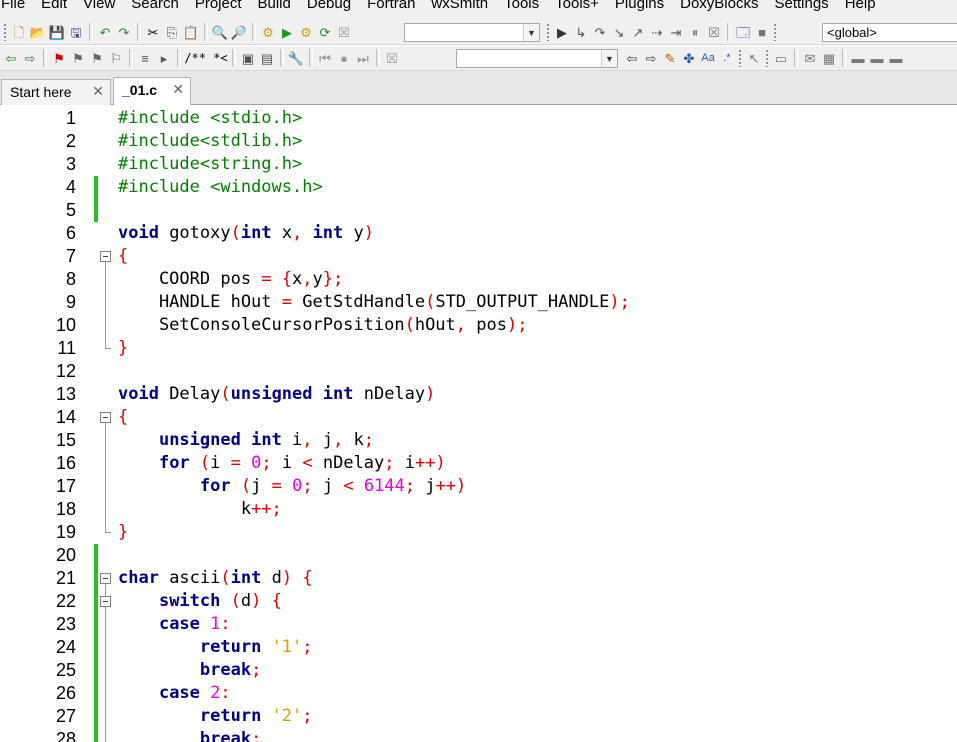 This screenshot has width=957, height=742. Describe the element at coordinates (478, 735) in the screenshot. I see `code-line: 28 break;` at that location.